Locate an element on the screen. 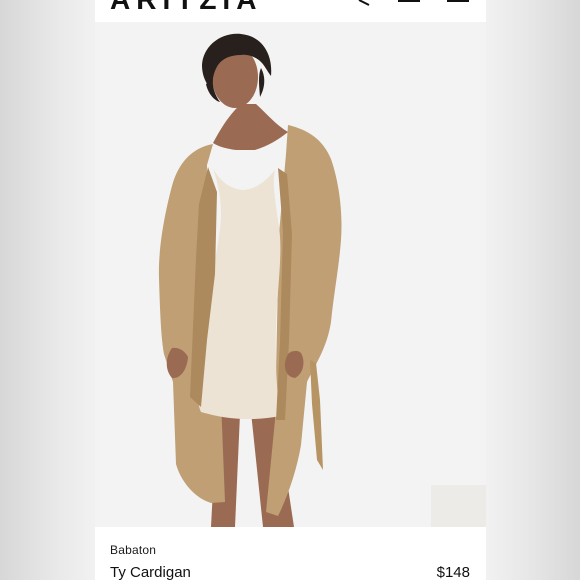  product-brand: Babaton is located at coordinates (133, 550).